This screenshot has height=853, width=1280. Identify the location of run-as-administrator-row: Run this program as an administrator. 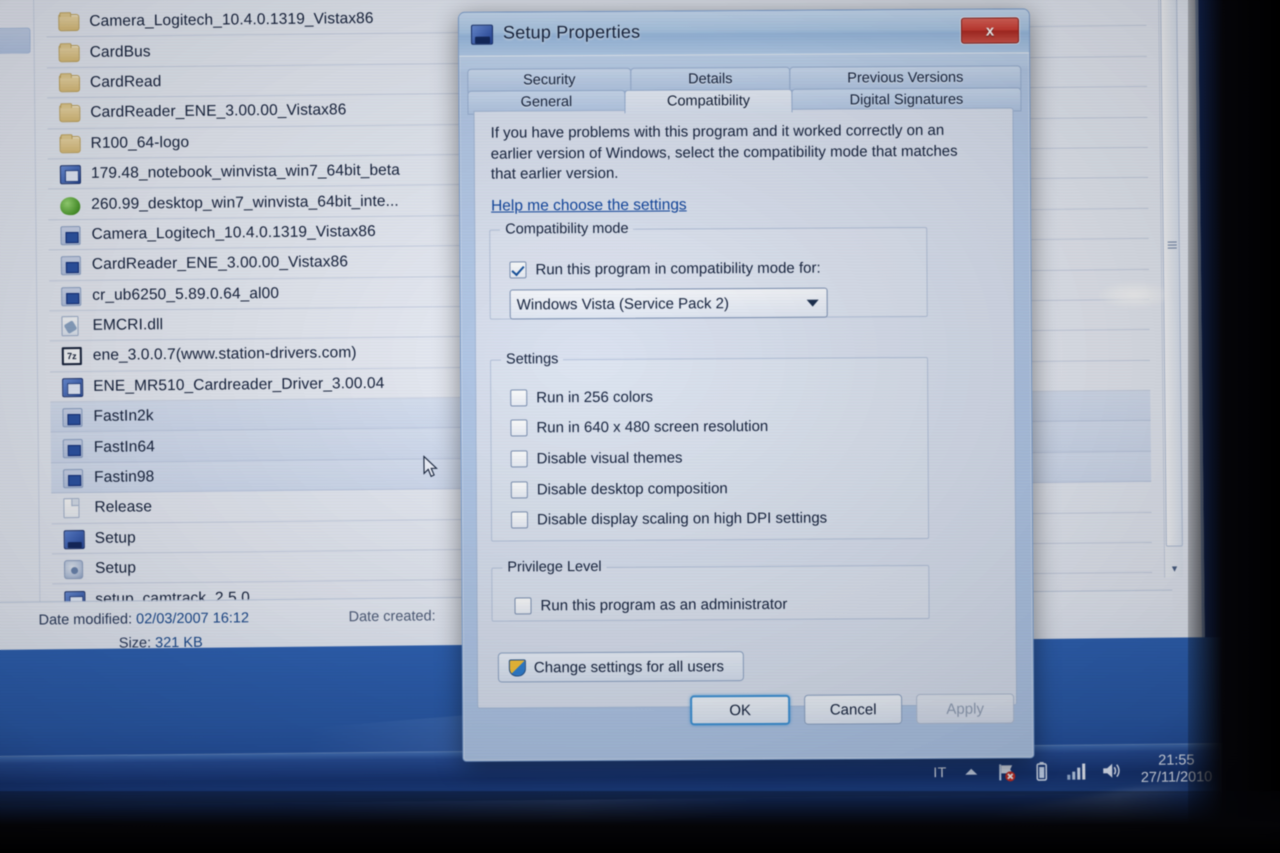
(650, 605).